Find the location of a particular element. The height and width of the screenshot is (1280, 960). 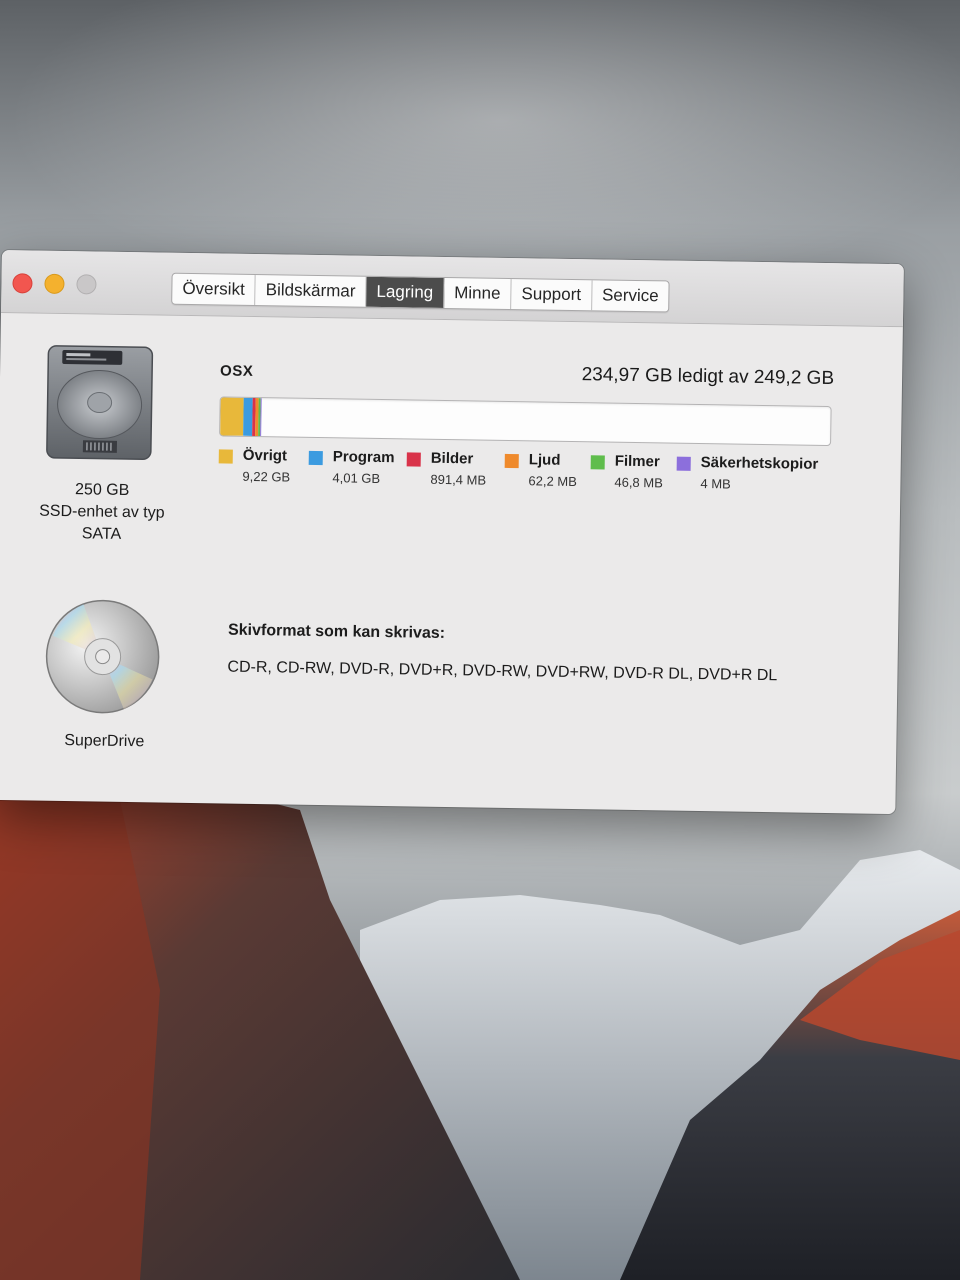

tab-bildskarmar: Bildskärmar is located at coordinates (311, 290).